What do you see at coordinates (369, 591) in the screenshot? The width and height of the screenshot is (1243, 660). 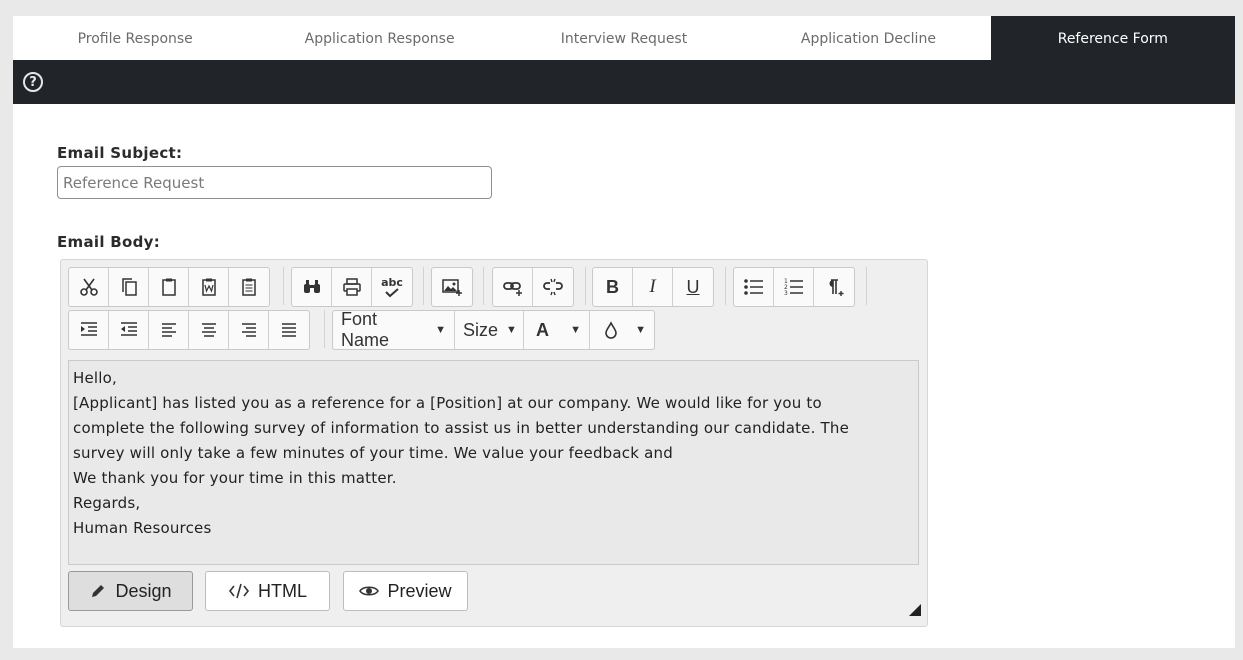 I see `eye-icon` at bounding box center [369, 591].